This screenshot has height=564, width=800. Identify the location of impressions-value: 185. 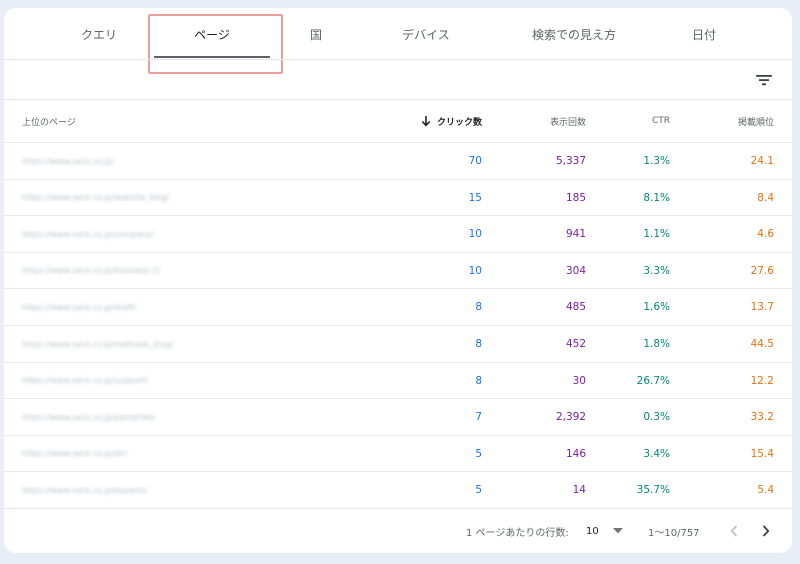
(575, 197).